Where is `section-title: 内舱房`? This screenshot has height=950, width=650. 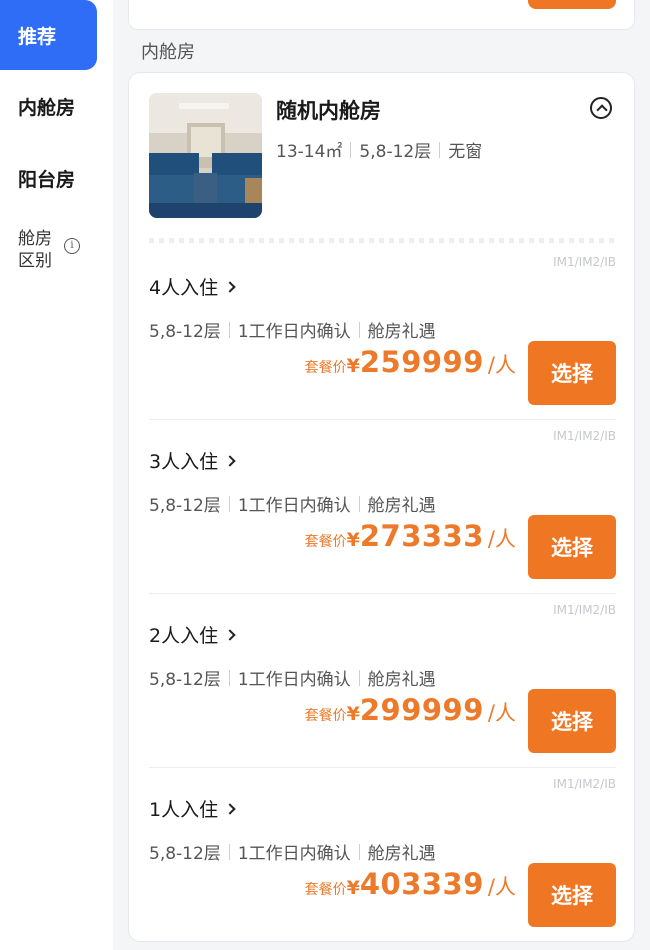
section-title: 内舱房 is located at coordinates (168, 52).